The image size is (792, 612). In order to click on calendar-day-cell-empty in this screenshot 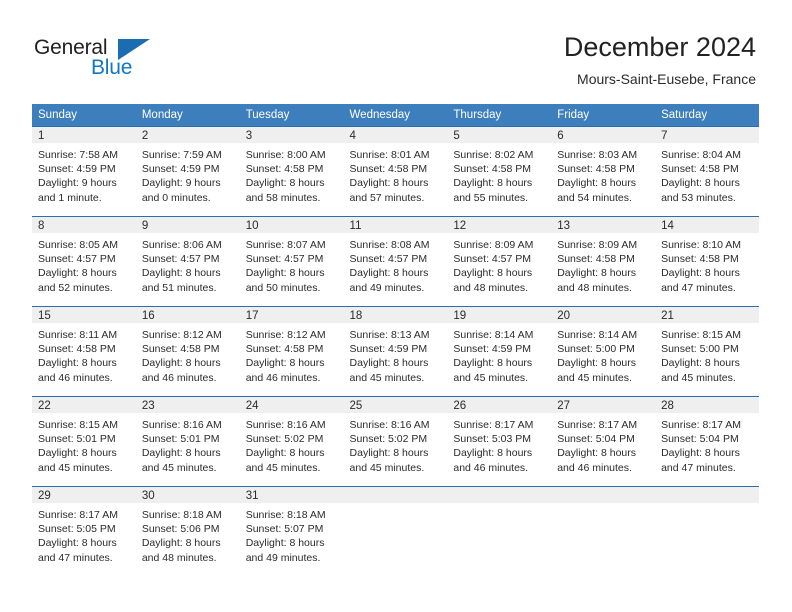, I will do `click(499, 531)`.